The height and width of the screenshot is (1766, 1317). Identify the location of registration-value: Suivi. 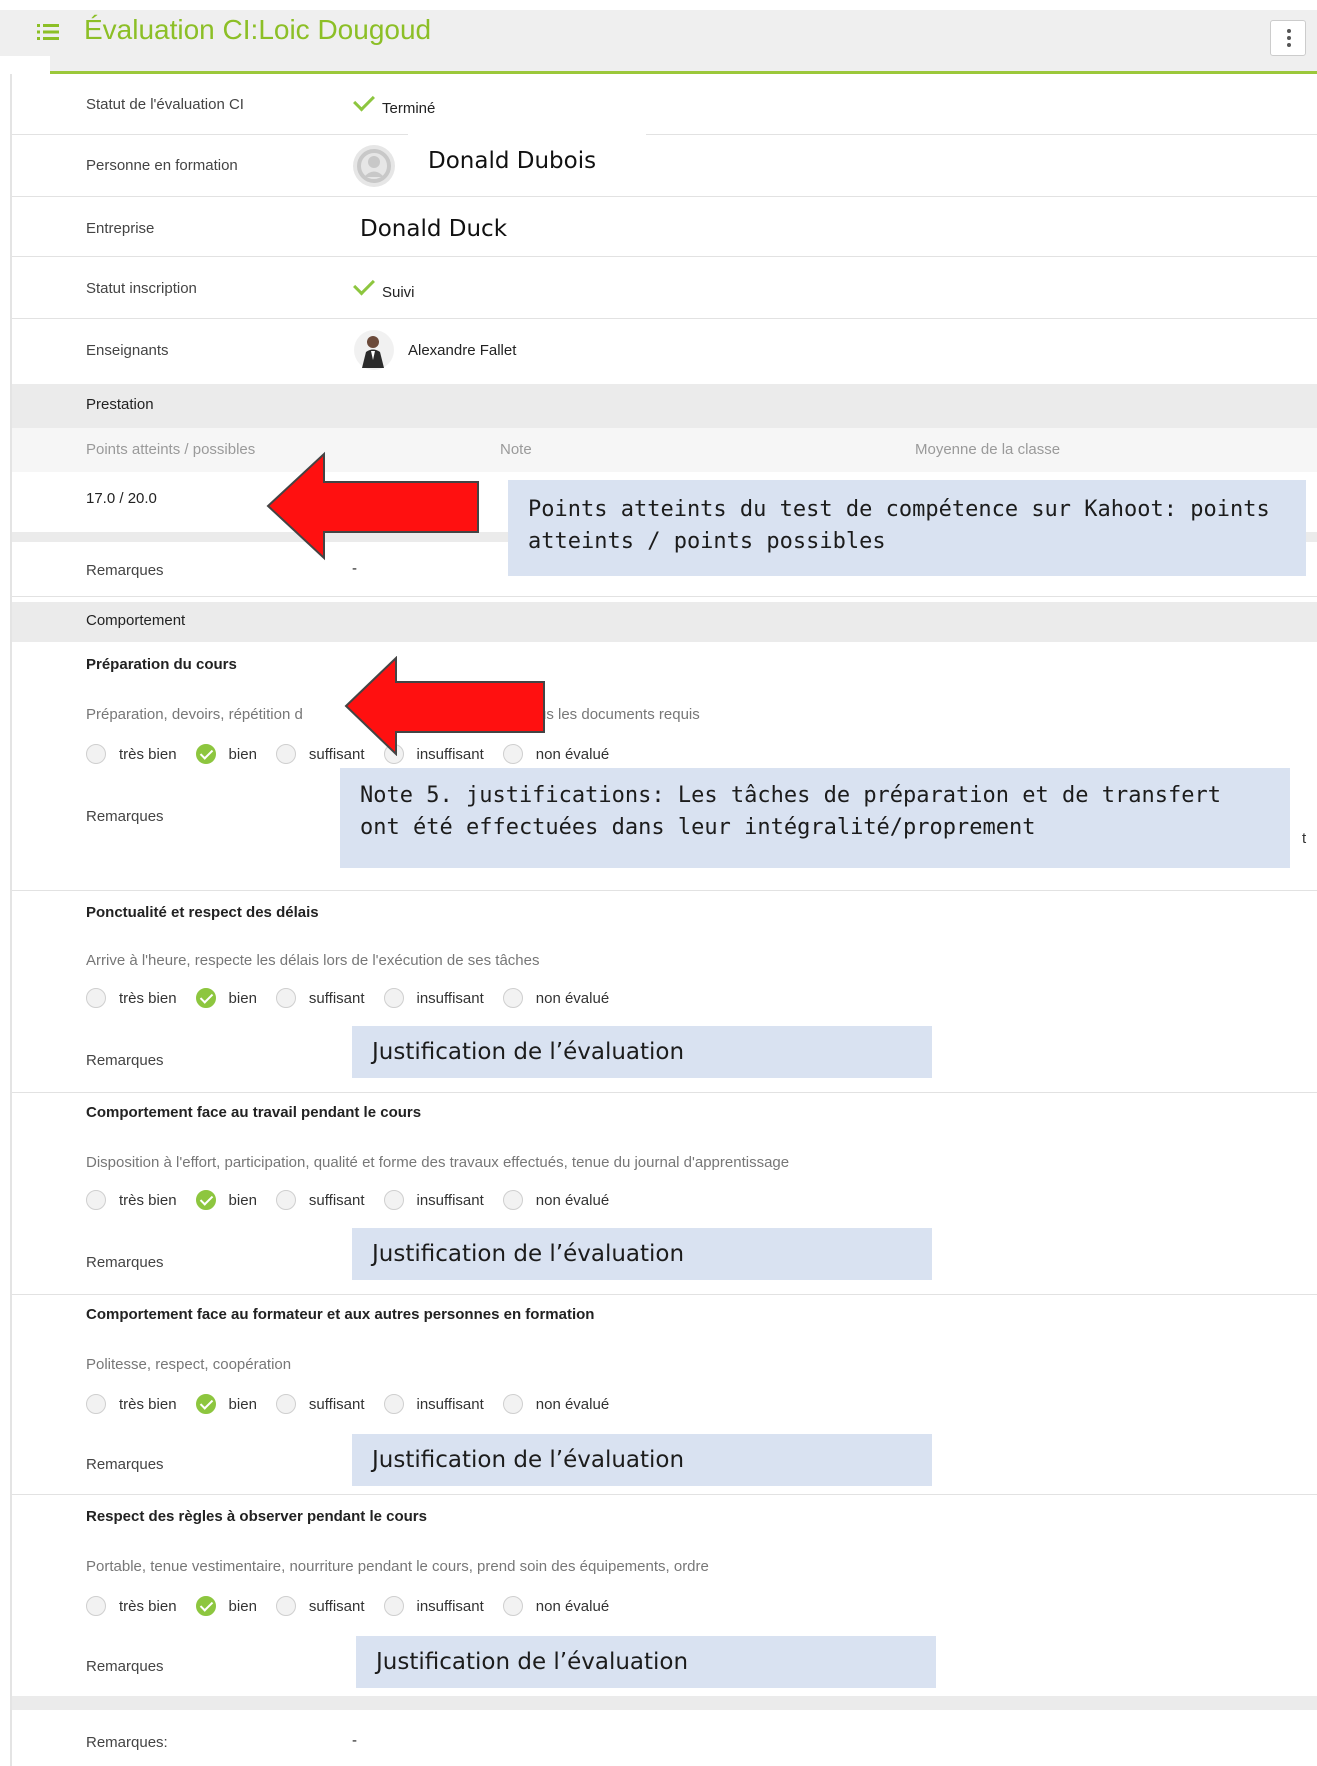
(382, 287).